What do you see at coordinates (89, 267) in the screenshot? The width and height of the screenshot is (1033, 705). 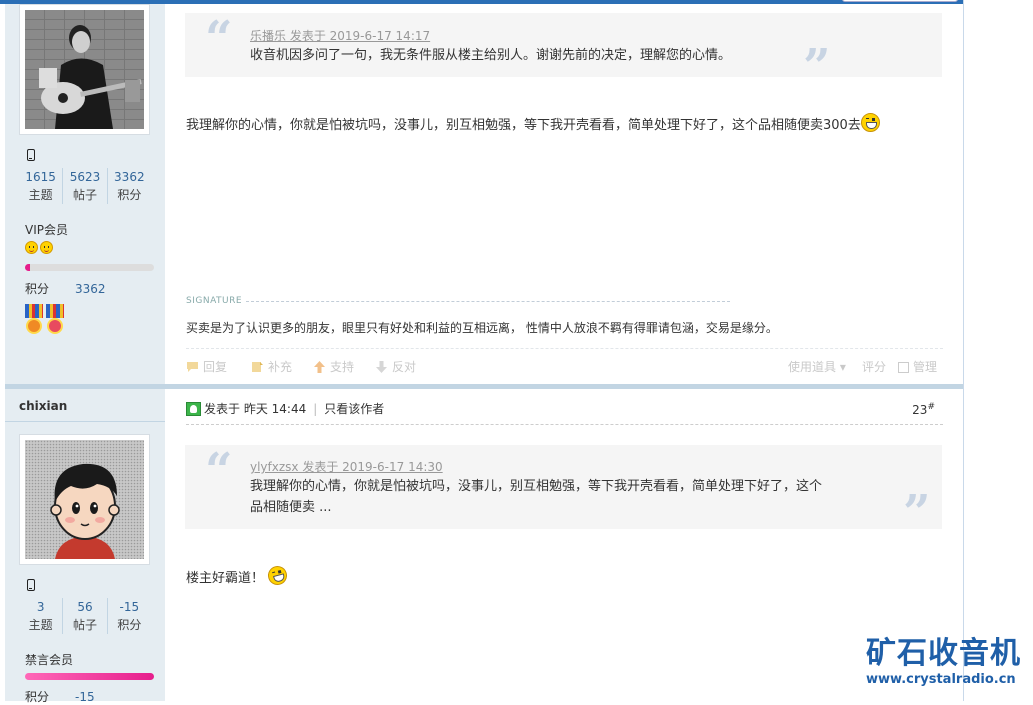 I see `group-progress-bar` at bounding box center [89, 267].